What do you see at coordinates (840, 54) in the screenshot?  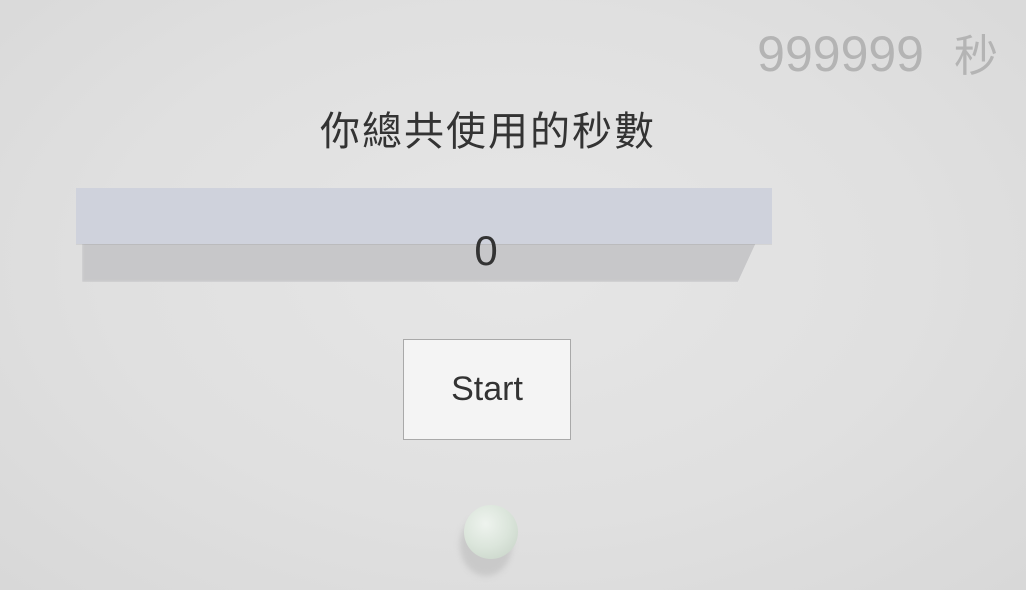 I see `timer-value: 999999` at bounding box center [840, 54].